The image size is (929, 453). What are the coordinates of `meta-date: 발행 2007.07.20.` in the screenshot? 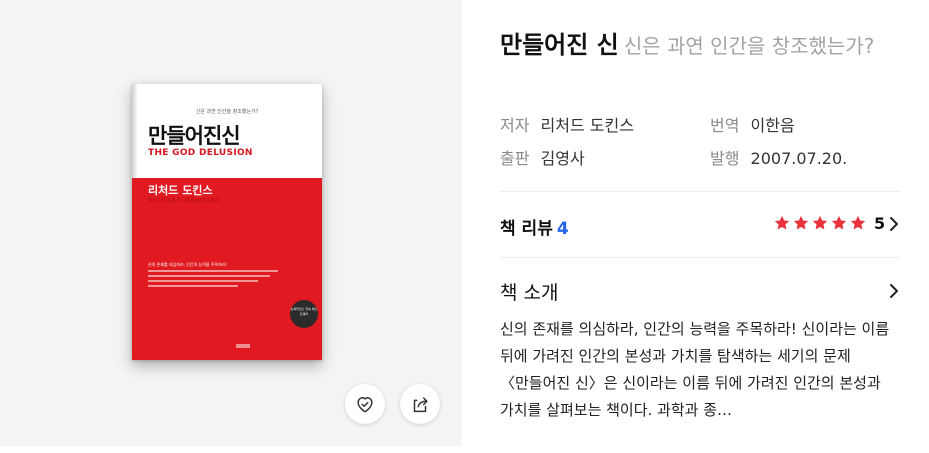 It's located at (778, 157).